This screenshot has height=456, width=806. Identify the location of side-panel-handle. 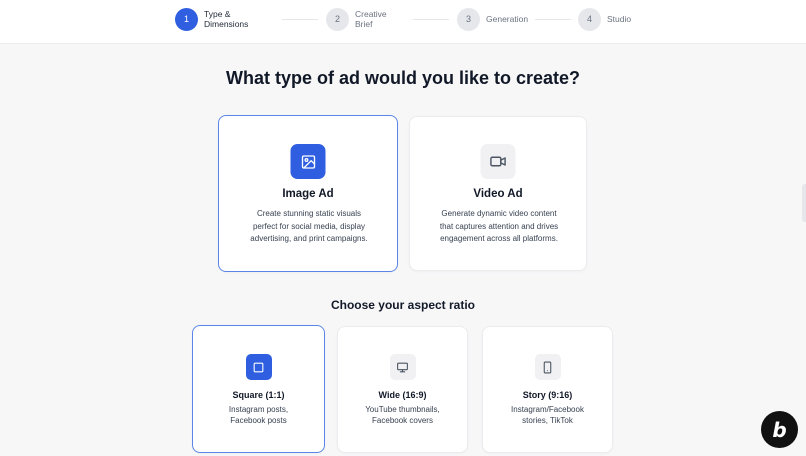
(804, 203).